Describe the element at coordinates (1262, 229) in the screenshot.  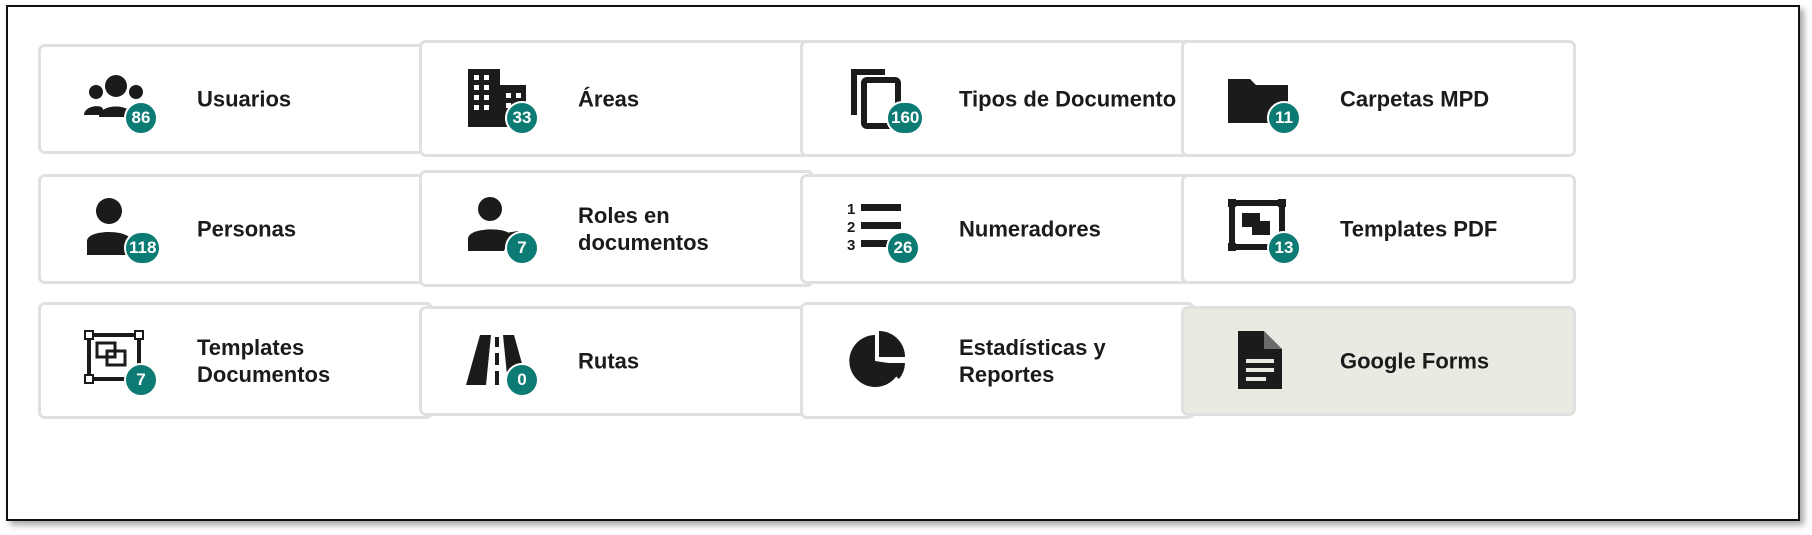
I see `template-frame-icon: 13` at that location.